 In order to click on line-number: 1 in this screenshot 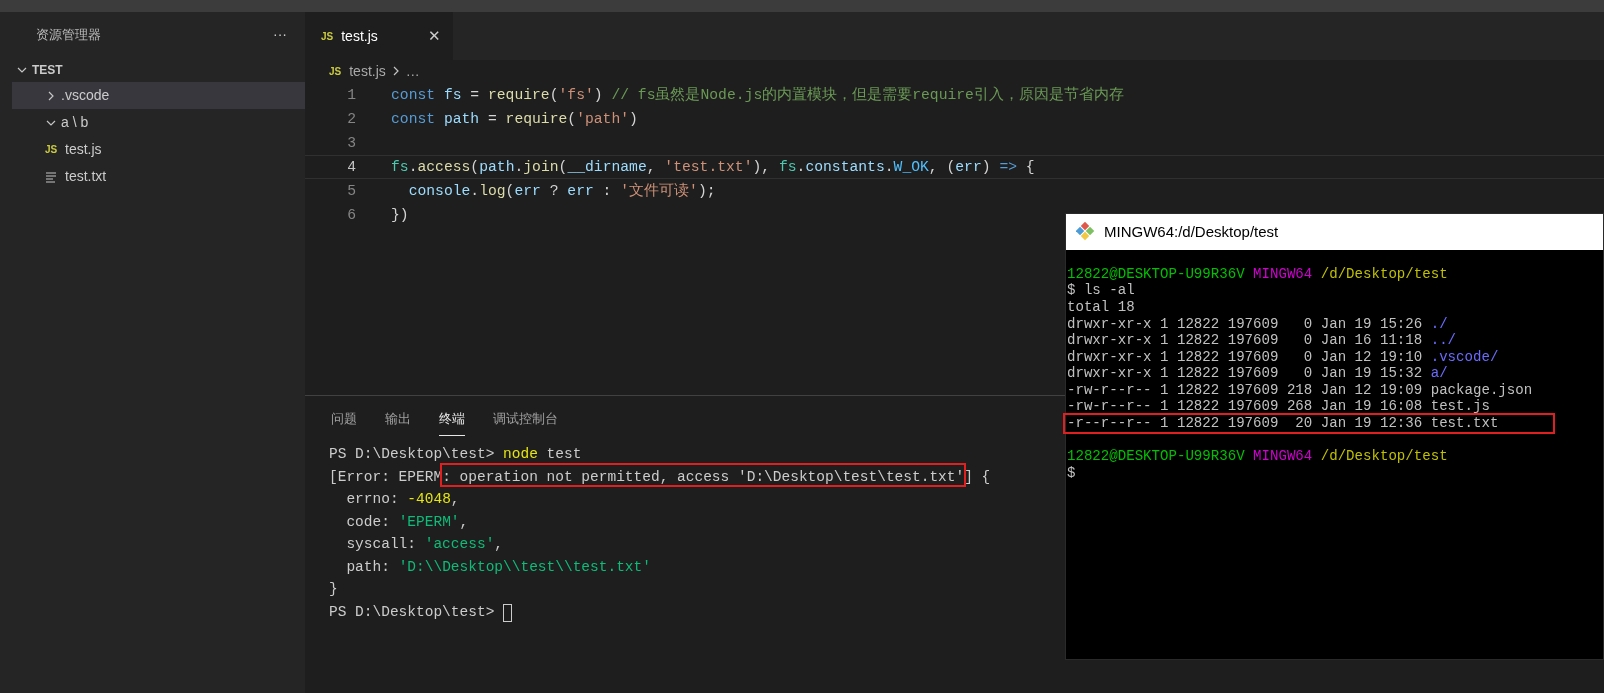, I will do `click(351, 95)`.